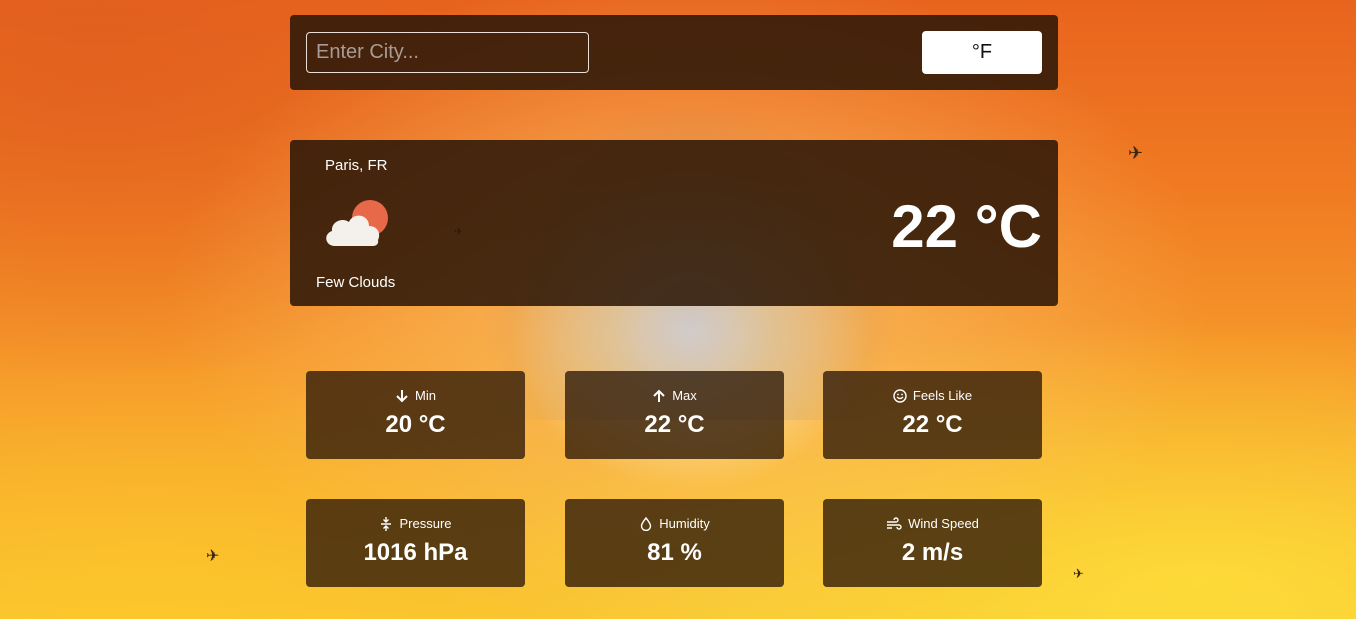 The width and height of the screenshot is (1356, 619). What do you see at coordinates (684, 523) in the screenshot?
I see `stat-label: Humidity` at bounding box center [684, 523].